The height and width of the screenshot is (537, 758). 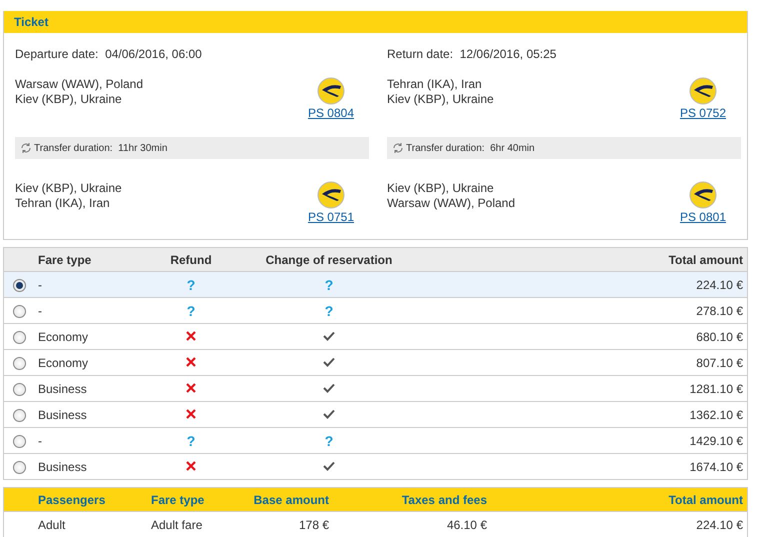 What do you see at coordinates (52, 525) in the screenshot?
I see `passenger-type: Adult` at bounding box center [52, 525].